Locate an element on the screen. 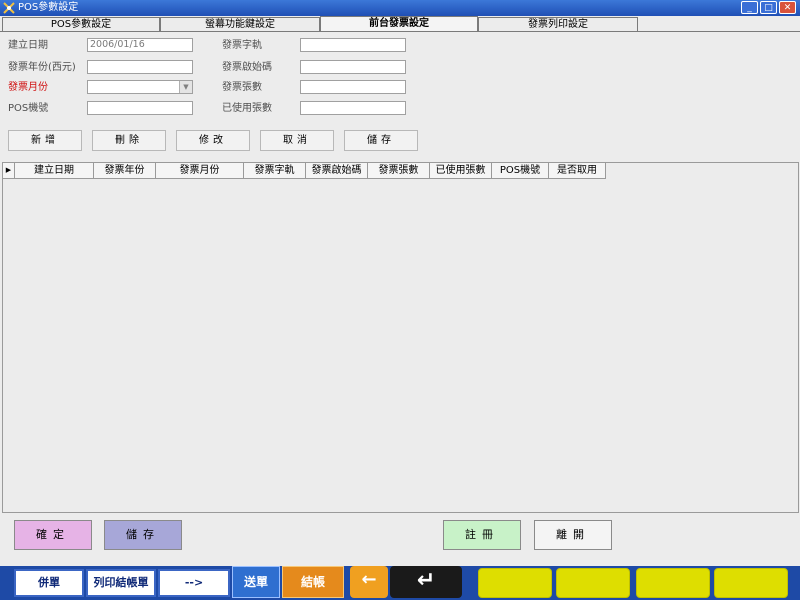 This screenshot has width=800, height=600. invoice-count-field is located at coordinates (353, 87).